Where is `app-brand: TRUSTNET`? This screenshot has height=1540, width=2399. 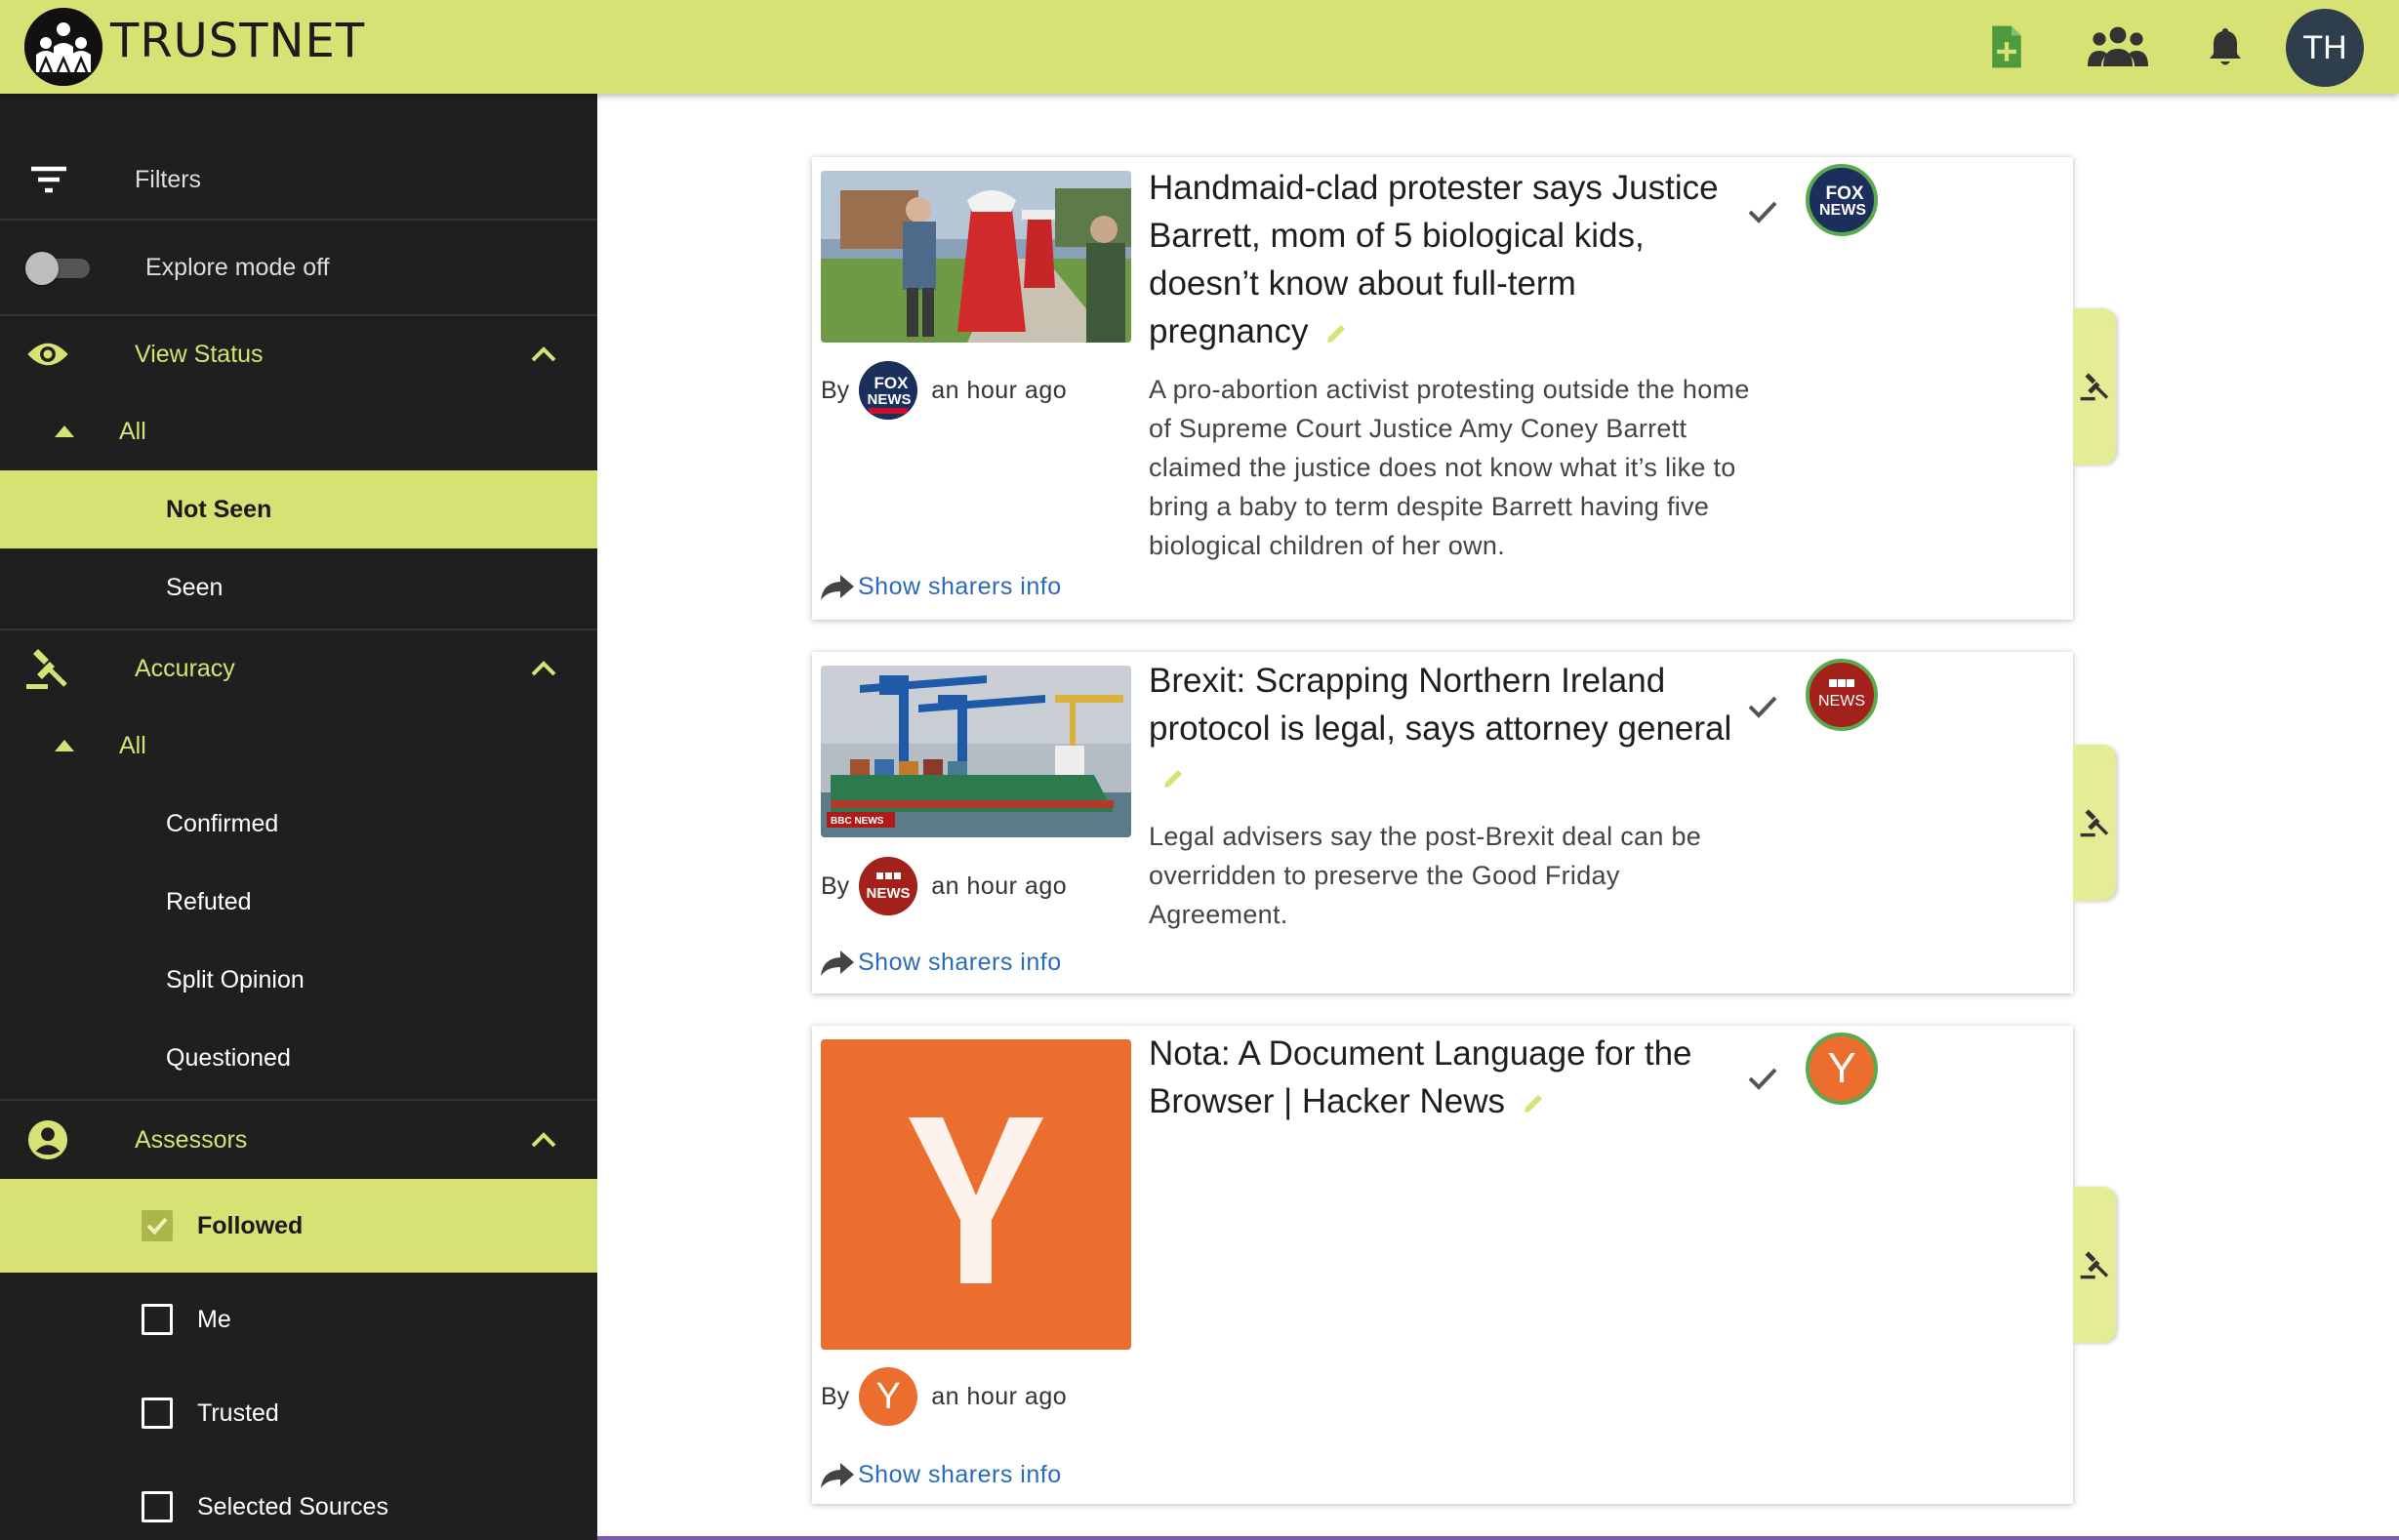 app-brand: TRUSTNET is located at coordinates (238, 41).